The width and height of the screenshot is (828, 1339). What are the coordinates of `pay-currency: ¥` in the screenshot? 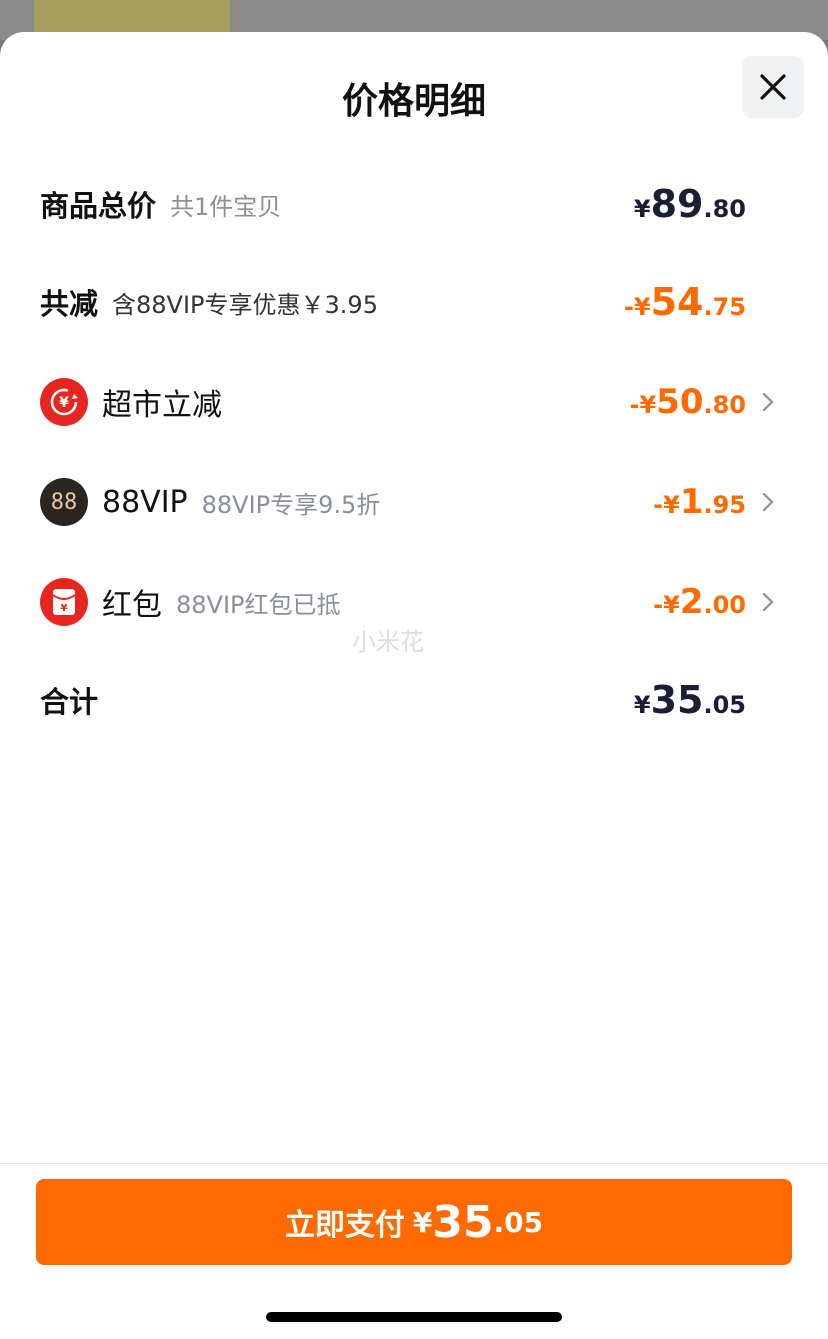 It's located at (422, 1222).